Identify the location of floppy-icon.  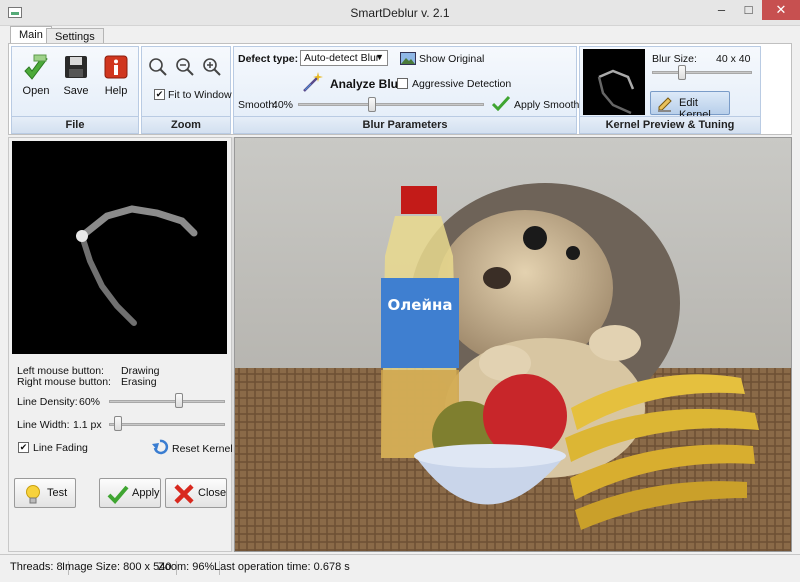
(76, 67).